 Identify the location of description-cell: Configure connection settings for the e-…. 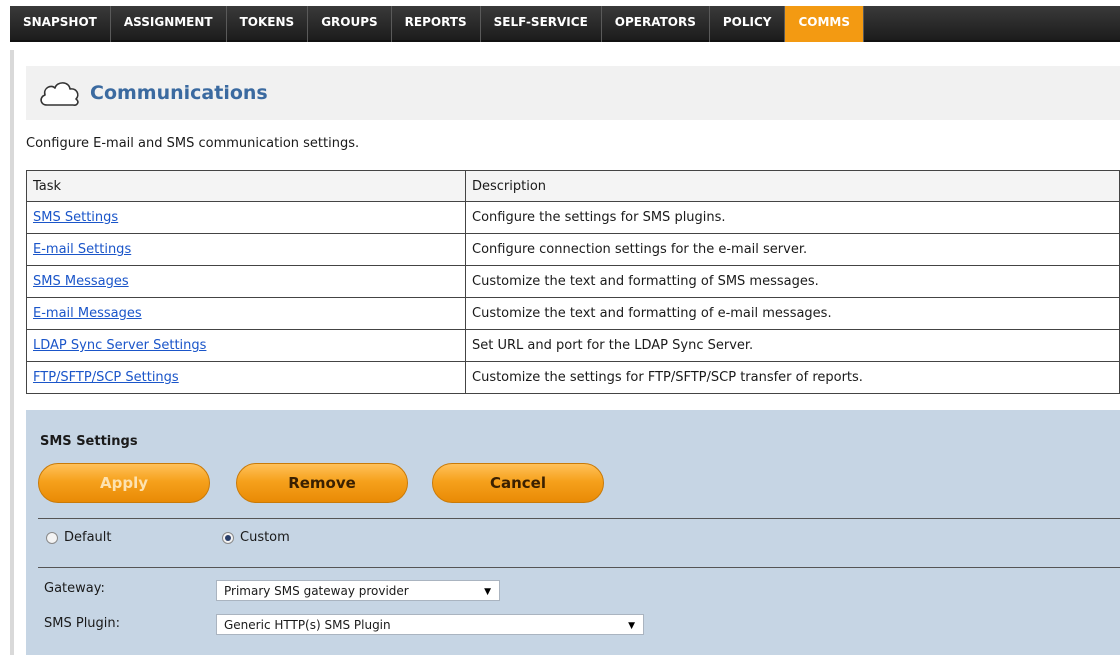
(792, 249).